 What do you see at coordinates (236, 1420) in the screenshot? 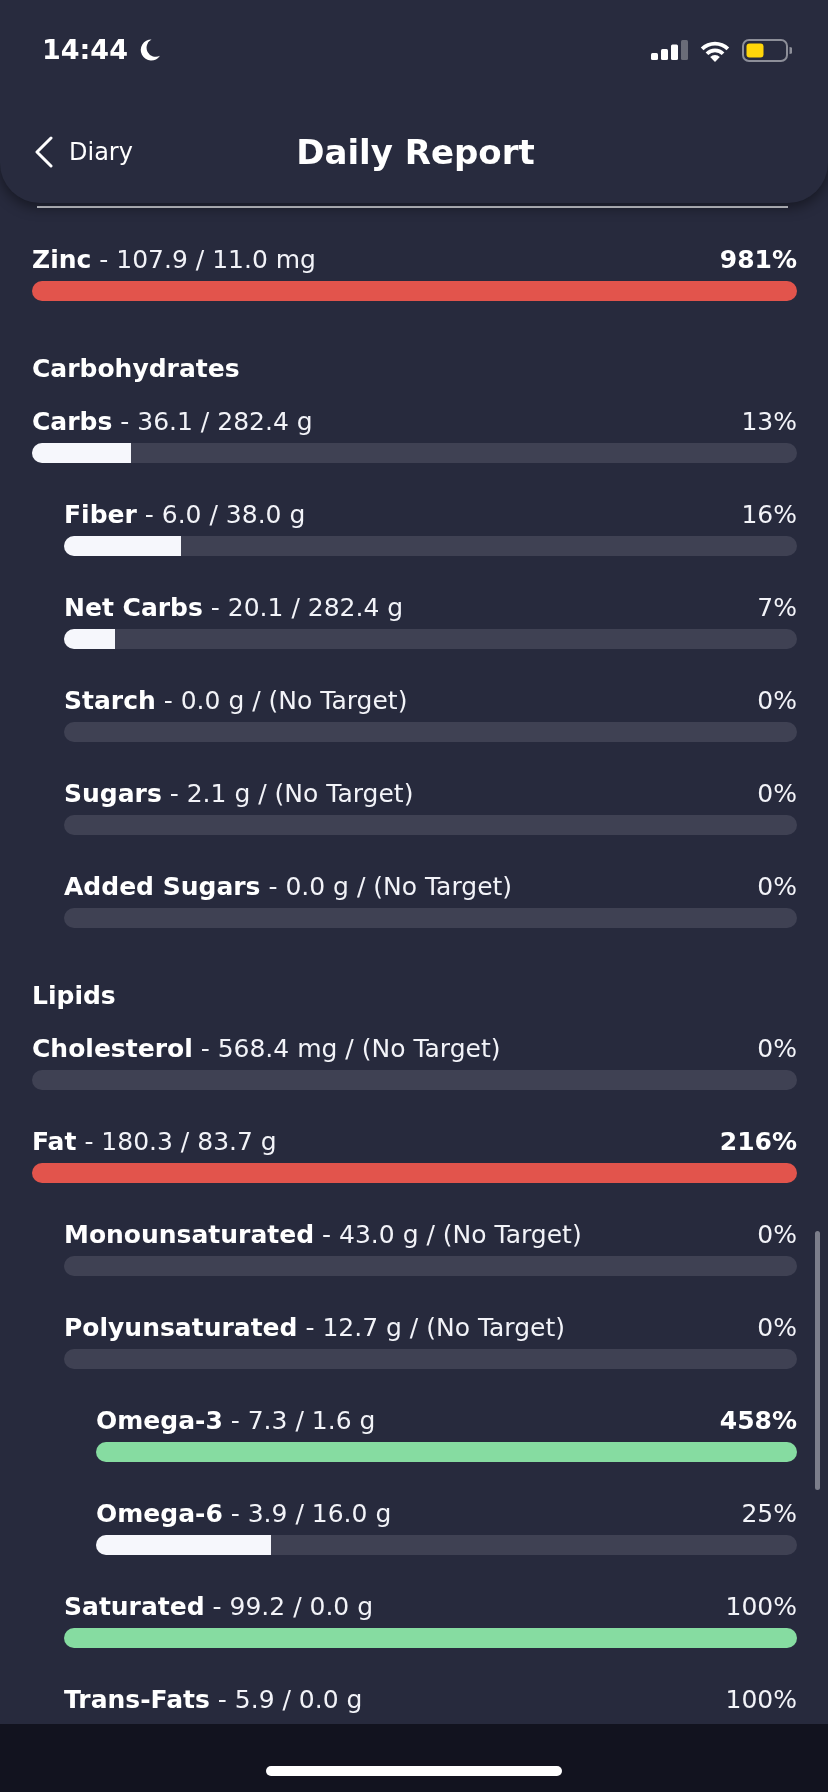
I see `nutrient-label: Omega-3 - 7.3 / 1.6 g` at bounding box center [236, 1420].